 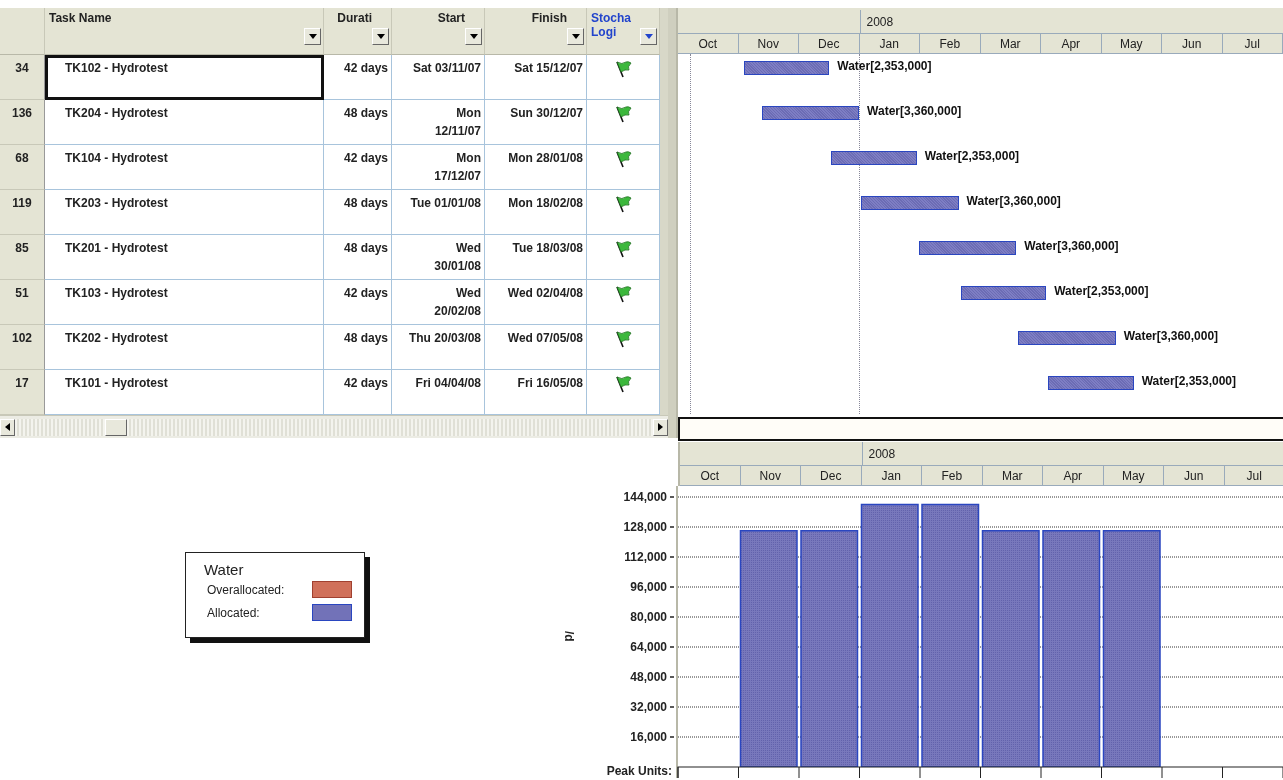 What do you see at coordinates (649, 647) in the screenshot?
I see `y-tick-label: 64,000` at bounding box center [649, 647].